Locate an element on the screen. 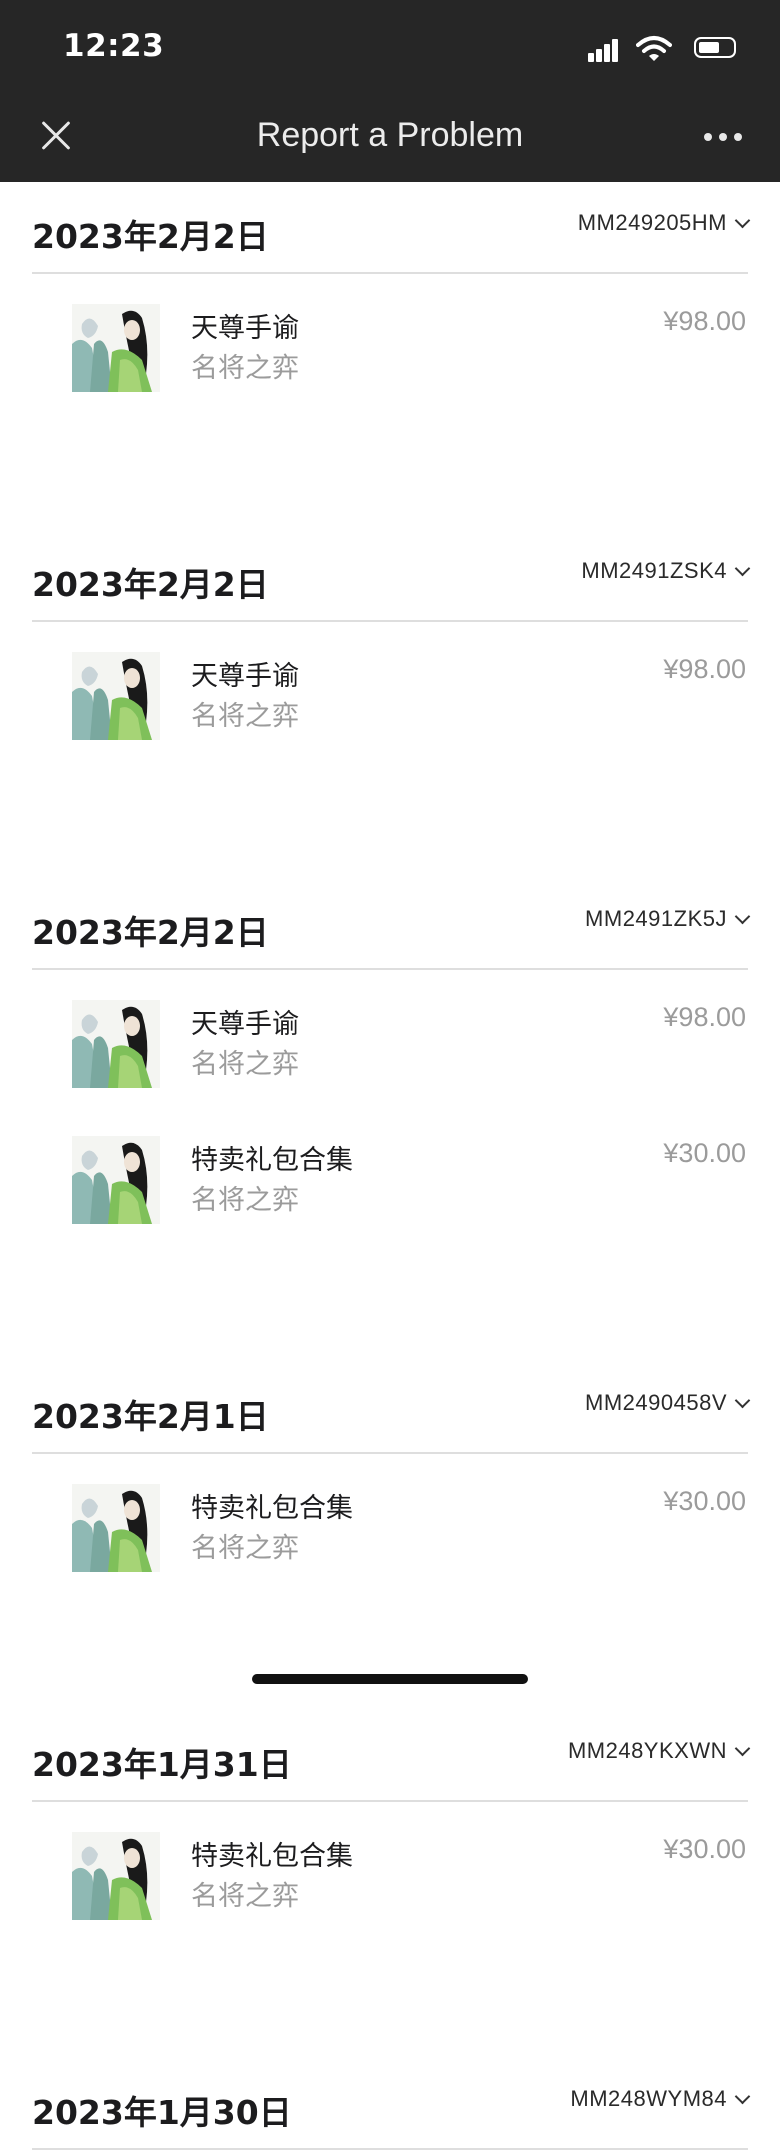 This screenshot has width=780, height=2150. order-id-dropdown: MM248YKXWN is located at coordinates (659, 1751).